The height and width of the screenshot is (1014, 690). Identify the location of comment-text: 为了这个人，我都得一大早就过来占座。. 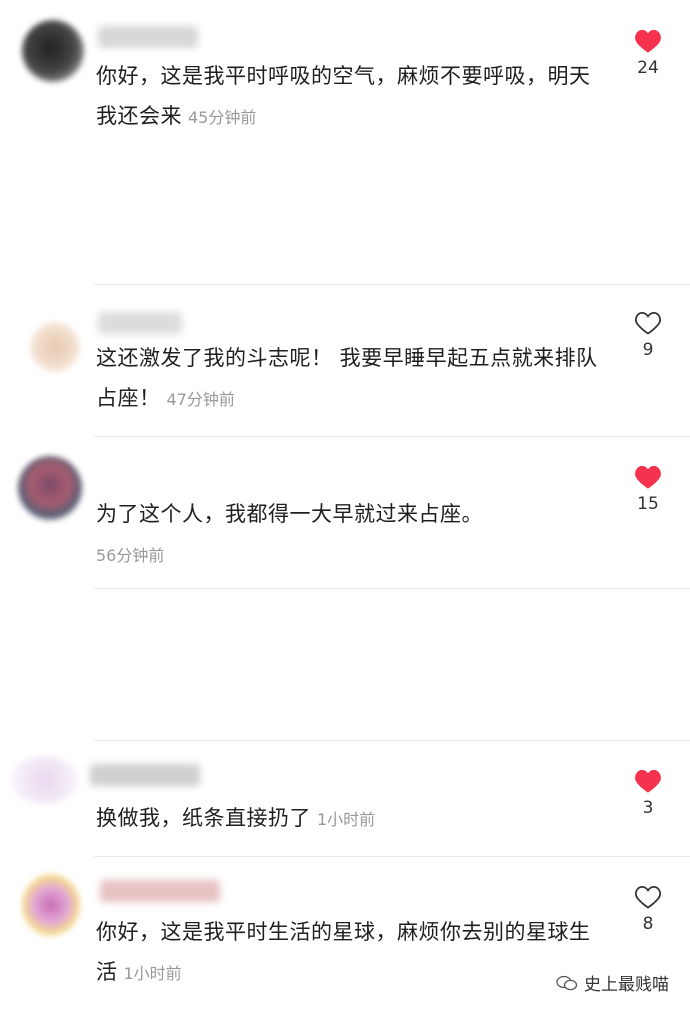
(289, 514).